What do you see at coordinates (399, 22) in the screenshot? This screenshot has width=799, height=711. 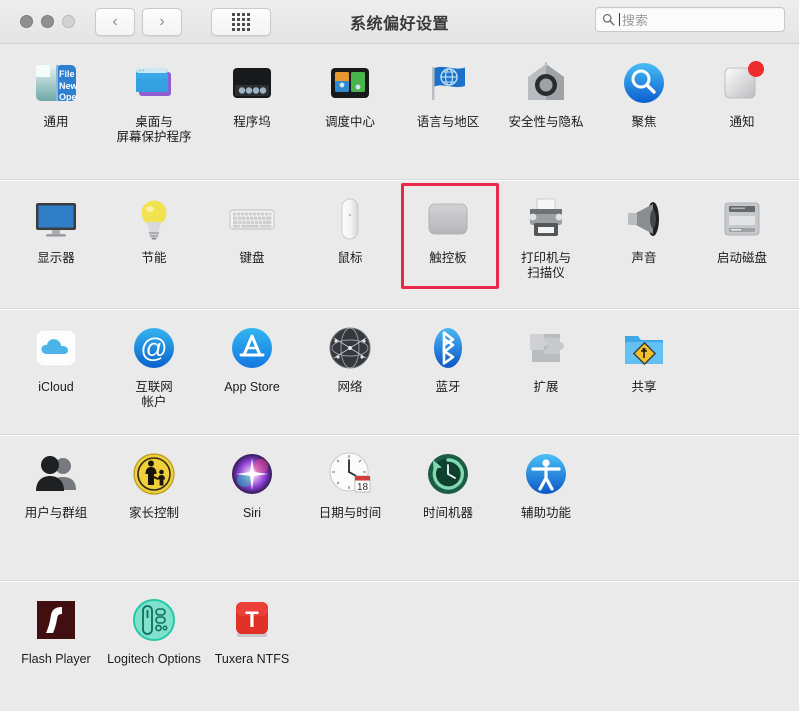 I see `titlebar: ‹ › 系统偏好设置 搜索` at bounding box center [399, 22].